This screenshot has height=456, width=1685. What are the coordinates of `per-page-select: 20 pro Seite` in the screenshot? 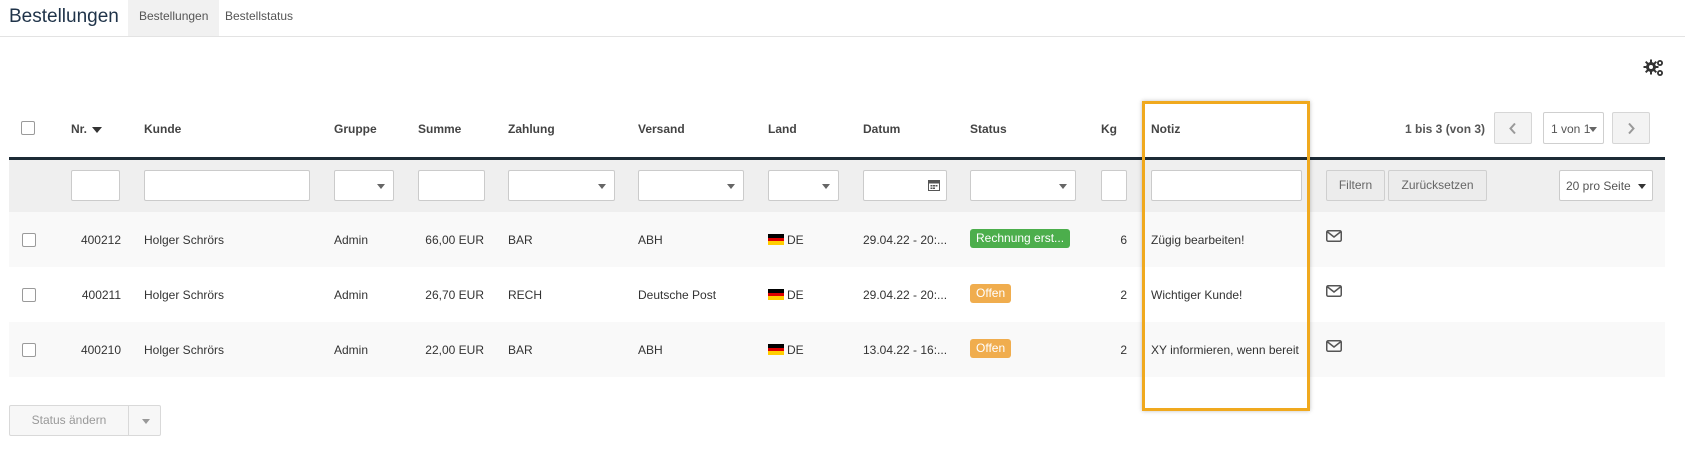 It's located at (1606, 185).